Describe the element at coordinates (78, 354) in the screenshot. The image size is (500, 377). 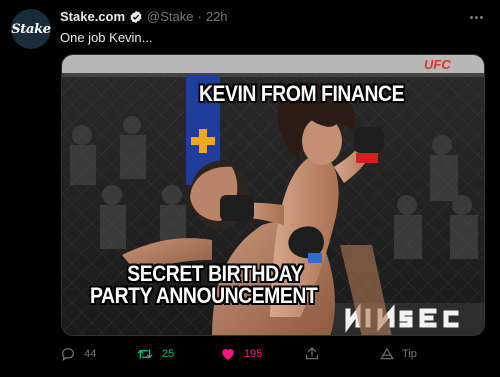
I see `reply-button: 44` at that location.